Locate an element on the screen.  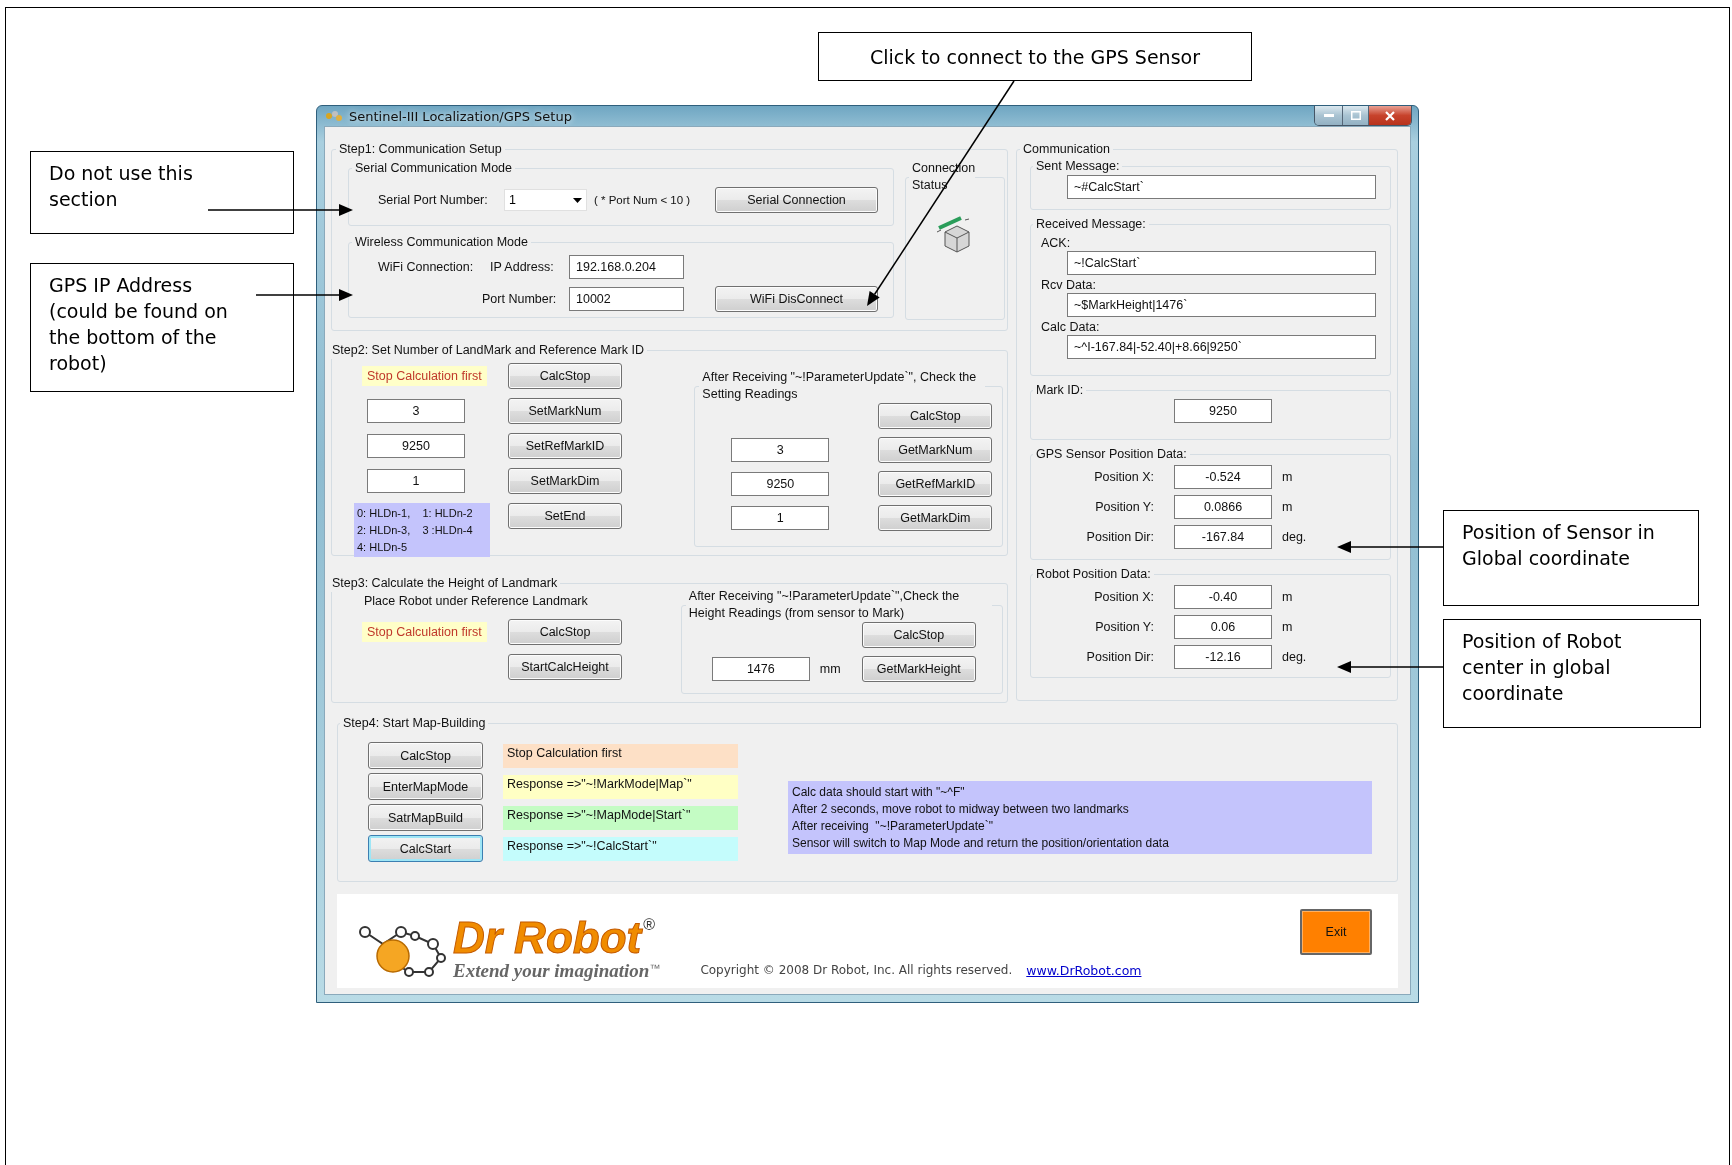
text-field: 0.06 is located at coordinates (1223, 627).